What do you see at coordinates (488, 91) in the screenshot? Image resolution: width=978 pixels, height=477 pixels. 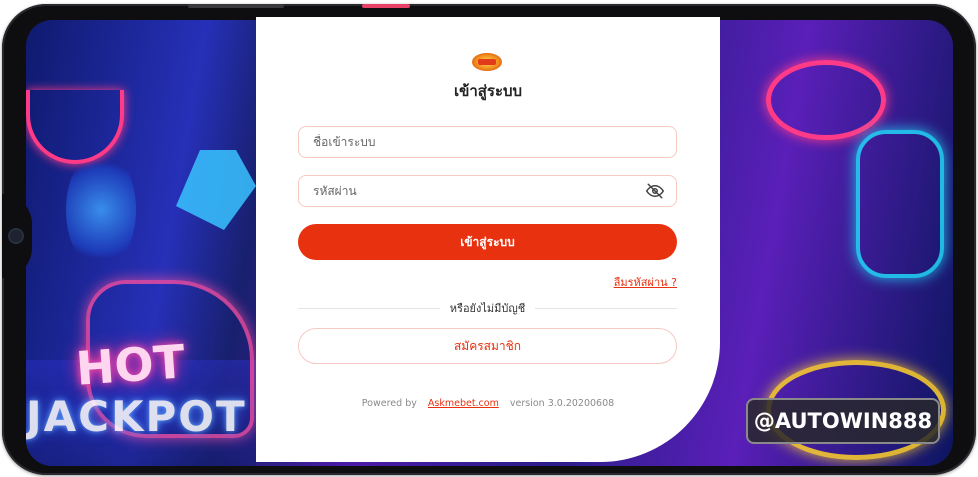 I see `page-title: เข้าสู่ระบบ` at bounding box center [488, 91].